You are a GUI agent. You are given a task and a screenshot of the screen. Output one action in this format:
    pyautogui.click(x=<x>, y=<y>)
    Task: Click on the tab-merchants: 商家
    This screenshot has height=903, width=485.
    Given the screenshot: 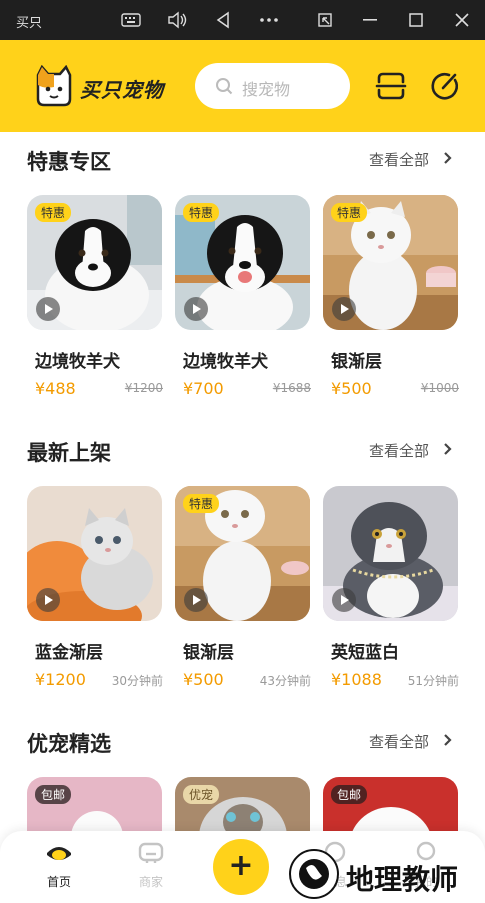 What is the action you would take?
    pyautogui.click(x=151, y=865)
    